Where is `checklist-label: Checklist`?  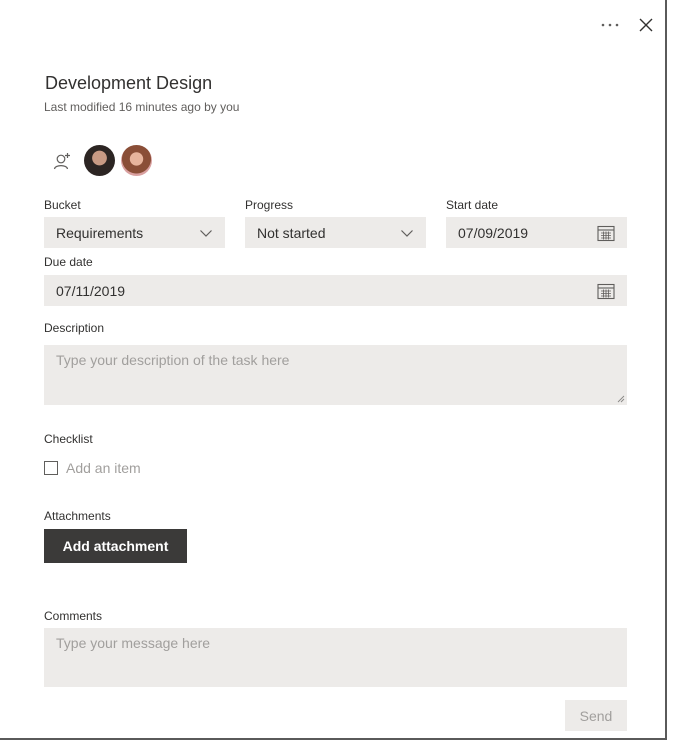 checklist-label: Checklist is located at coordinates (68, 439).